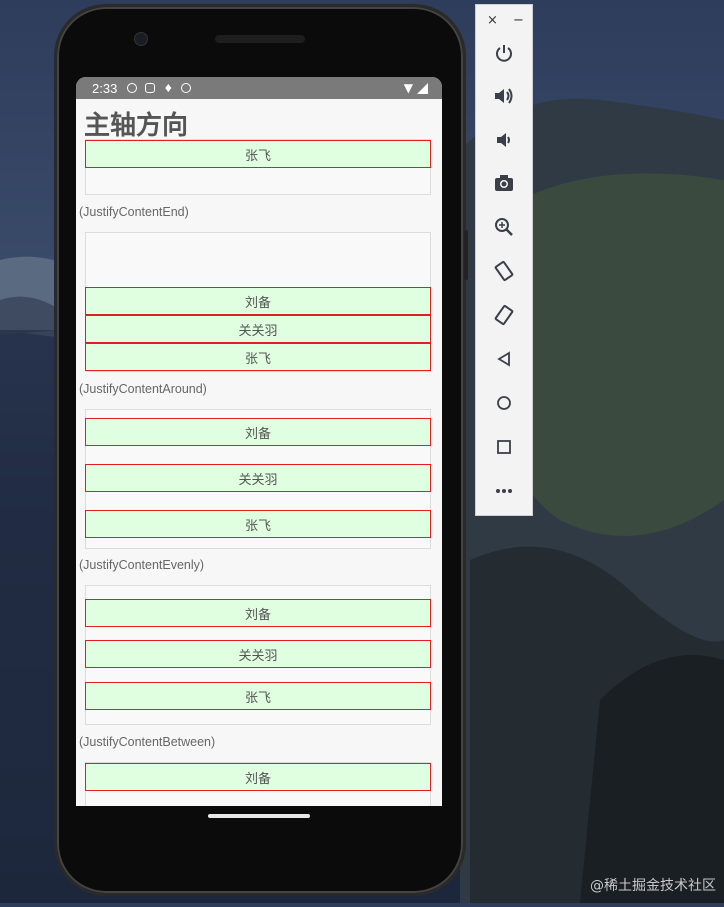 This screenshot has height=907, width=724. I want to click on info-icon, so click(132, 88).